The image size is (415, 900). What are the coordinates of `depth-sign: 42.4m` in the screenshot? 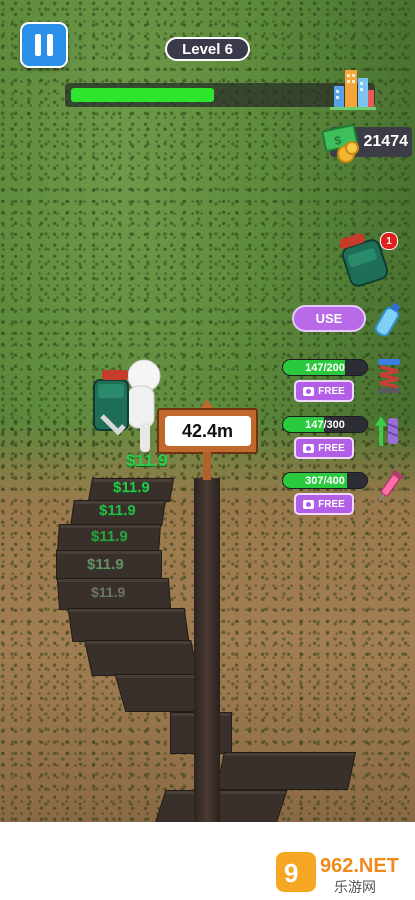 It's located at (207, 431).